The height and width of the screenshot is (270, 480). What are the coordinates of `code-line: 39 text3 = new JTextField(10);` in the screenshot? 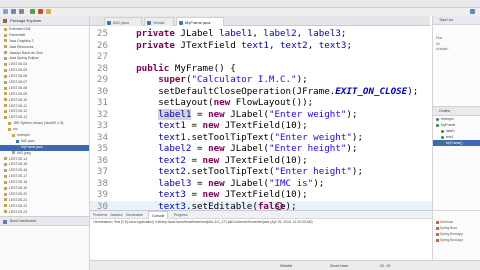 It's located at (261, 195).